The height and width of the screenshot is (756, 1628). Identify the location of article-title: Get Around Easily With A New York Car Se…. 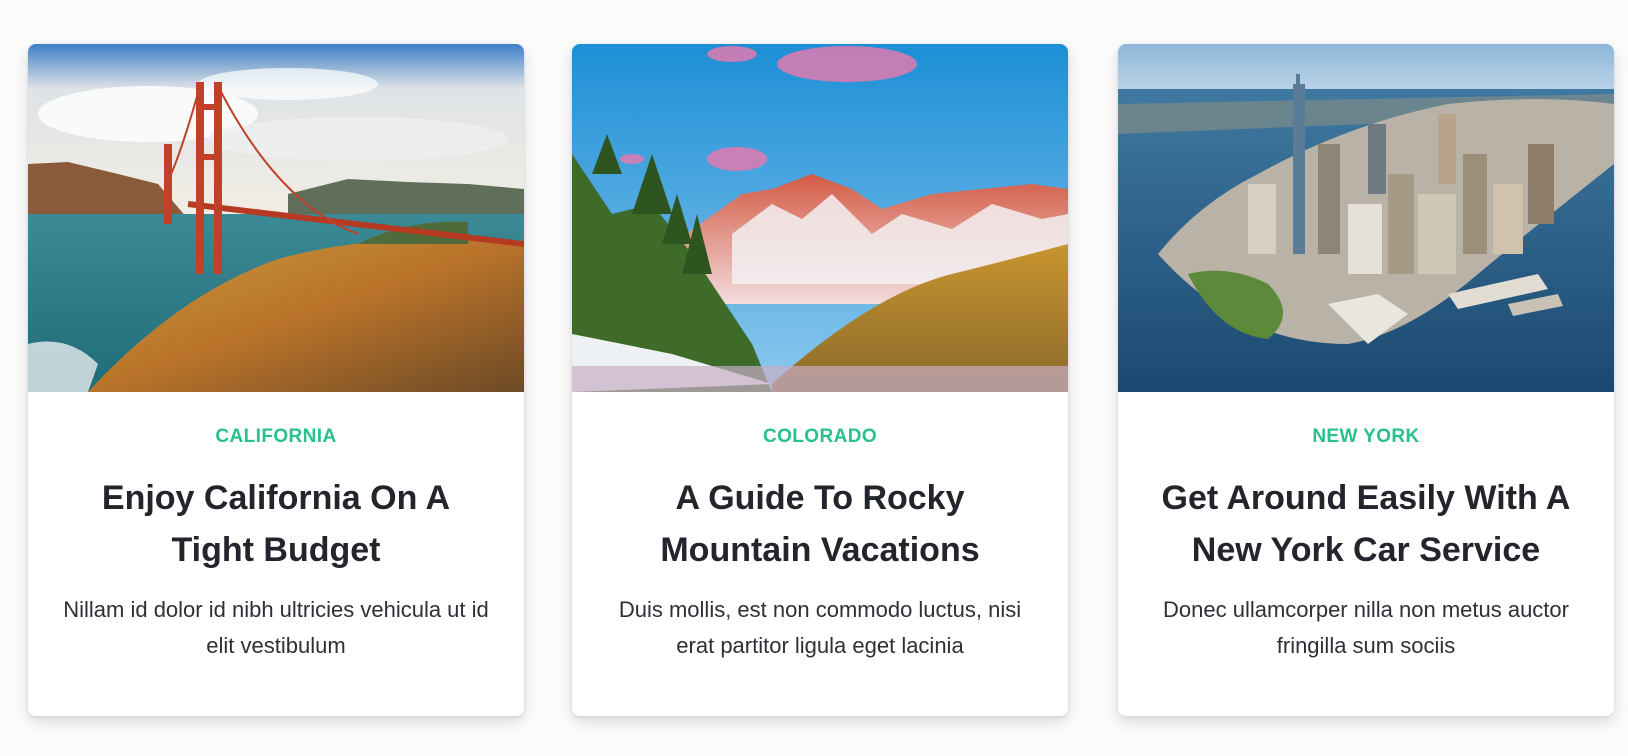
(1366, 524).